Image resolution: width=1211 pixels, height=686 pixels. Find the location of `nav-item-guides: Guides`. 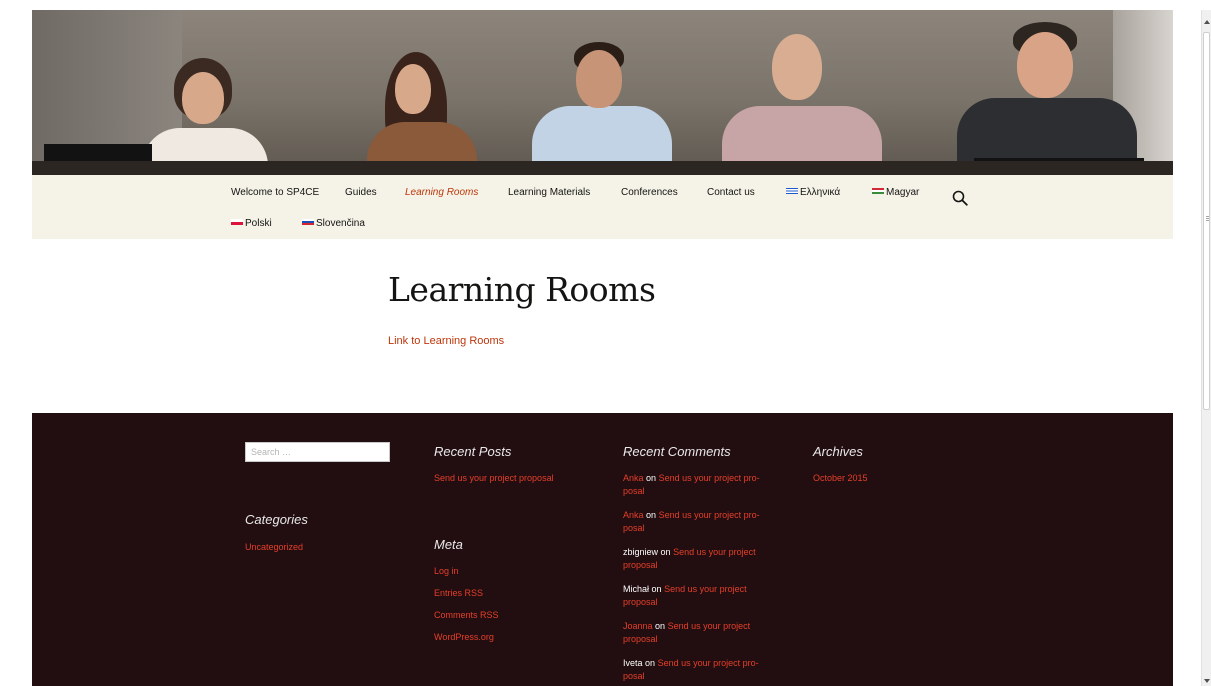

nav-item-guides: Guides is located at coordinates (361, 193).